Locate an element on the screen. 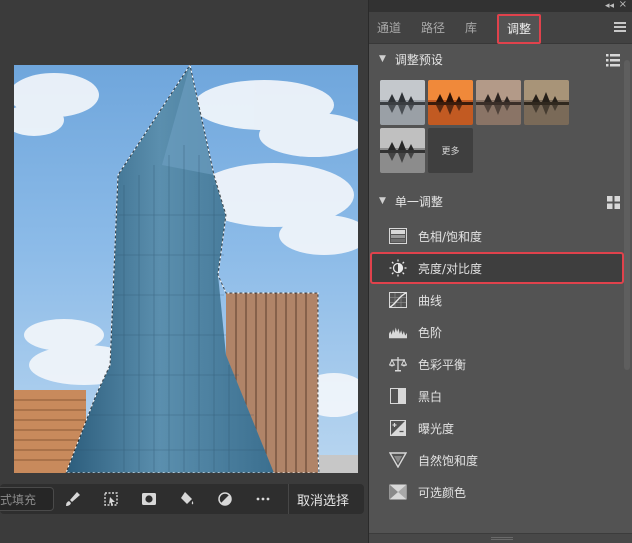 The width and height of the screenshot is (632, 543). close-panel-icon: × is located at coordinates (623, 5).